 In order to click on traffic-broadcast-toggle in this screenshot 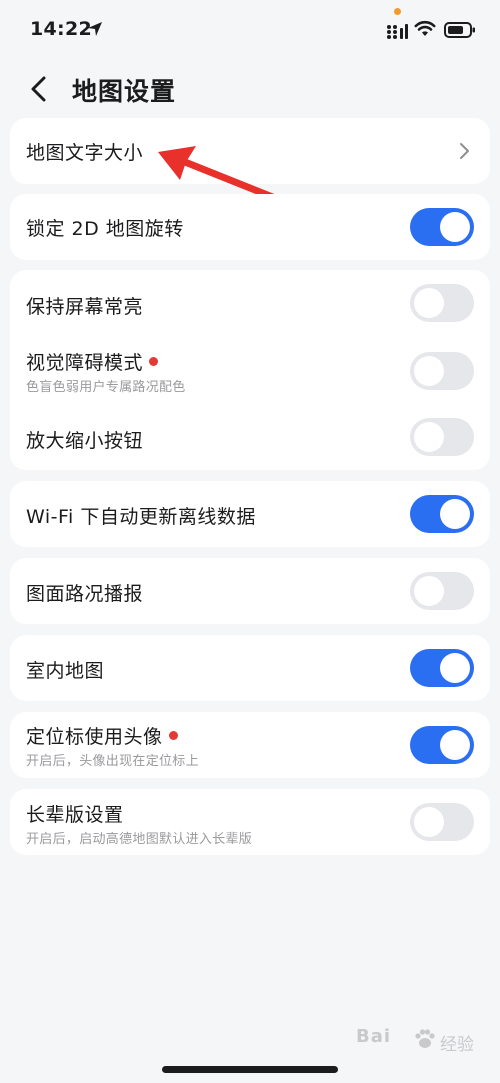, I will do `click(442, 591)`.